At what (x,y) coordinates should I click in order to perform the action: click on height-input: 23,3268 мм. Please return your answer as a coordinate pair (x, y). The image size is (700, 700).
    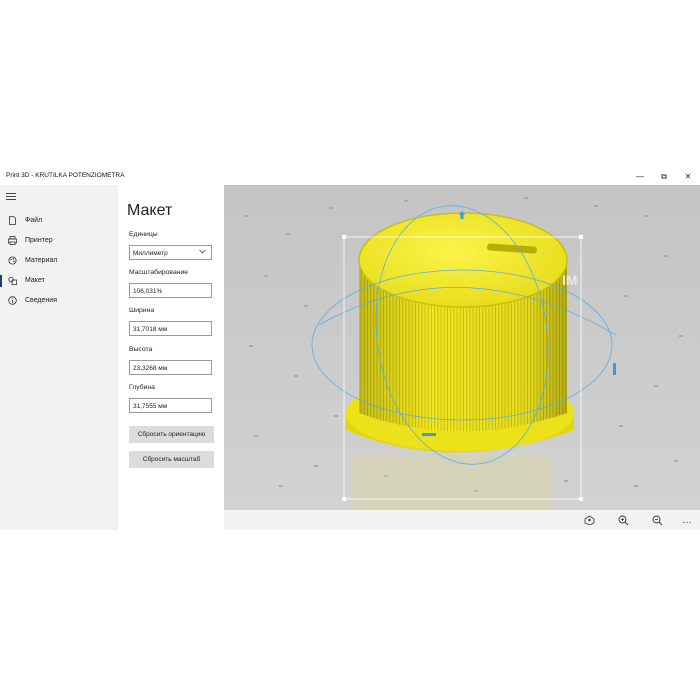
    Looking at the image, I should click on (170, 367).